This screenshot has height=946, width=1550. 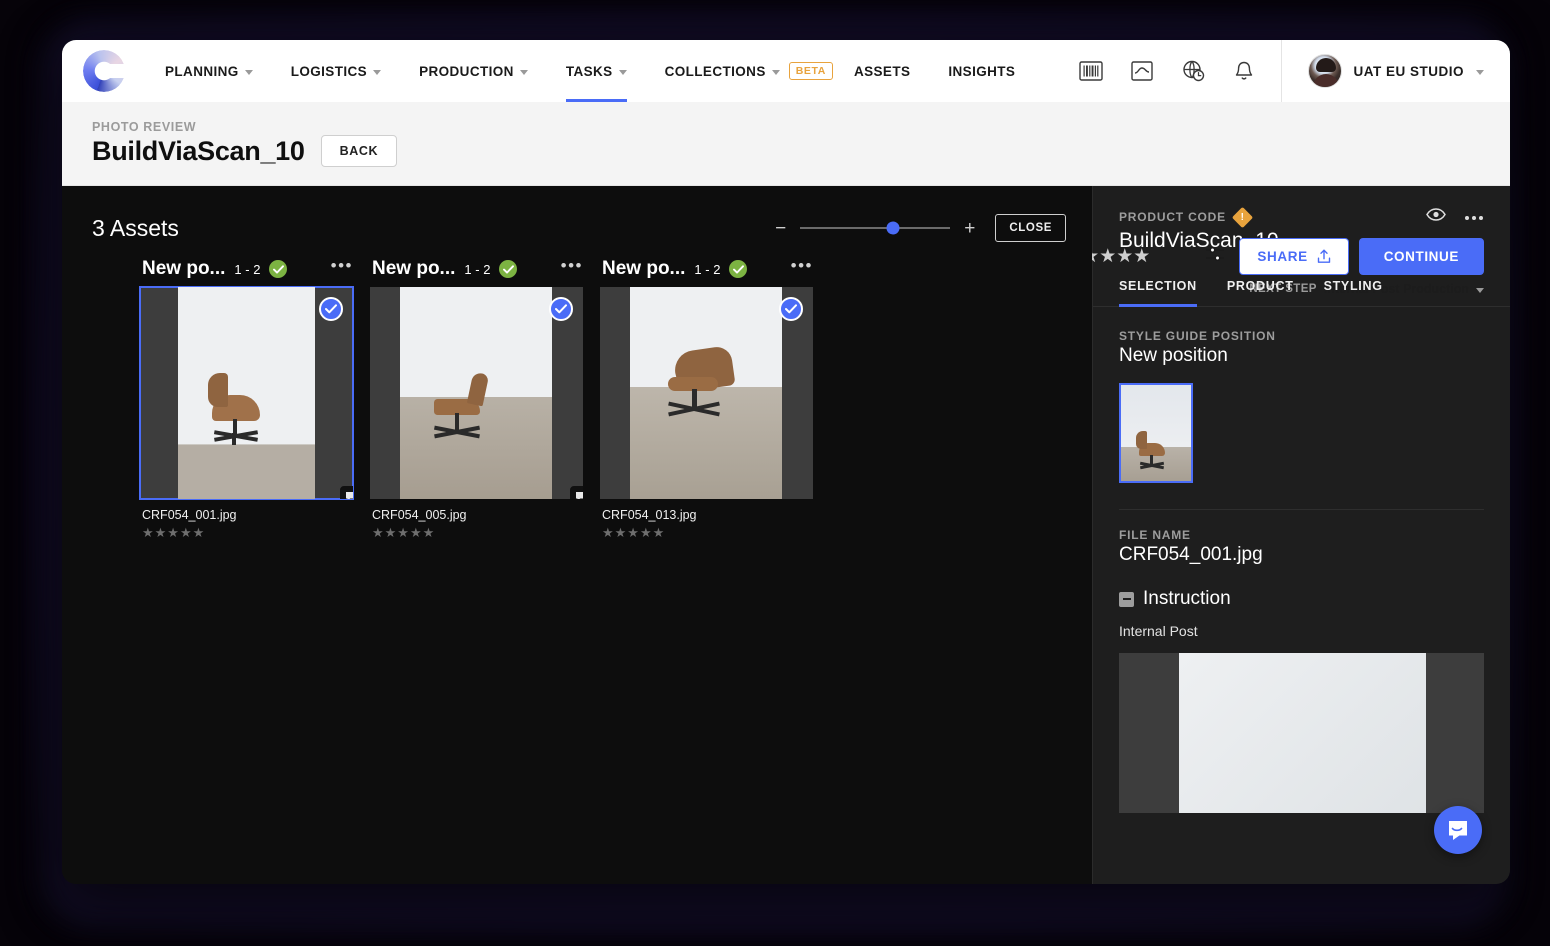 I want to click on warning-diamond-icon: !, so click(x=1242, y=217).